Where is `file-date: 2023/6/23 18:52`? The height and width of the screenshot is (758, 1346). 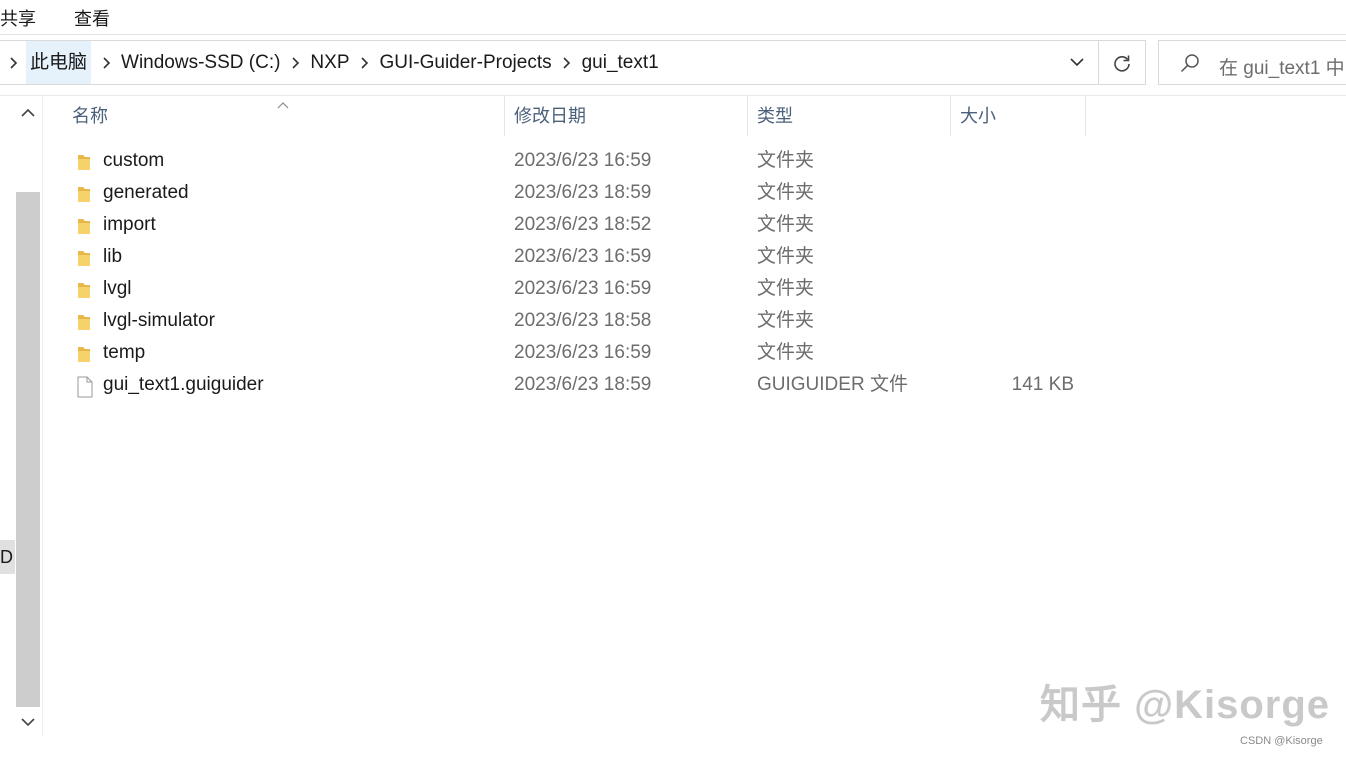 file-date: 2023/6/23 18:52 is located at coordinates (583, 224).